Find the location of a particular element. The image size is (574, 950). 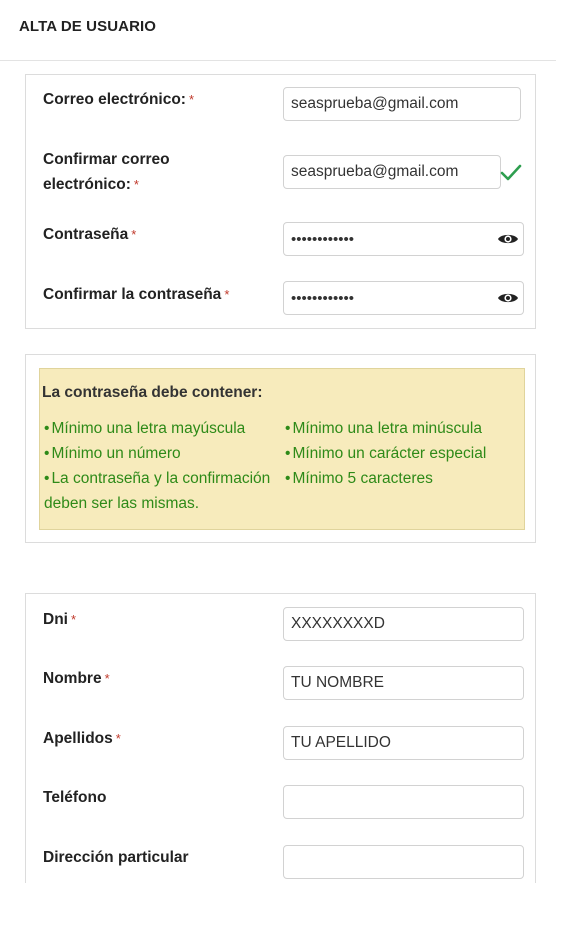

dni-input is located at coordinates (403, 624).